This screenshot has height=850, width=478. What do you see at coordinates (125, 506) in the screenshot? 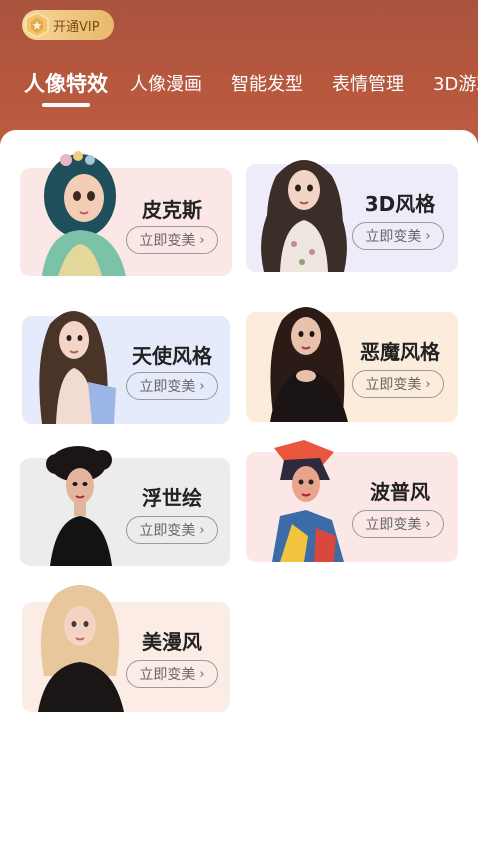
I see `effect-card-ukiyoe: 浮世绘 立即变美 ›` at bounding box center [125, 506].